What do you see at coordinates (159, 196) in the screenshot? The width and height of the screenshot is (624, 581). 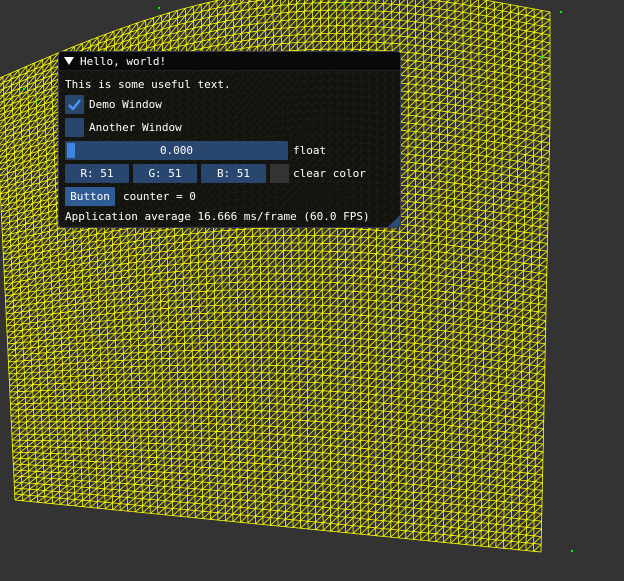 I see `counter-text: counter = 0` at bounding box center [159, 196].